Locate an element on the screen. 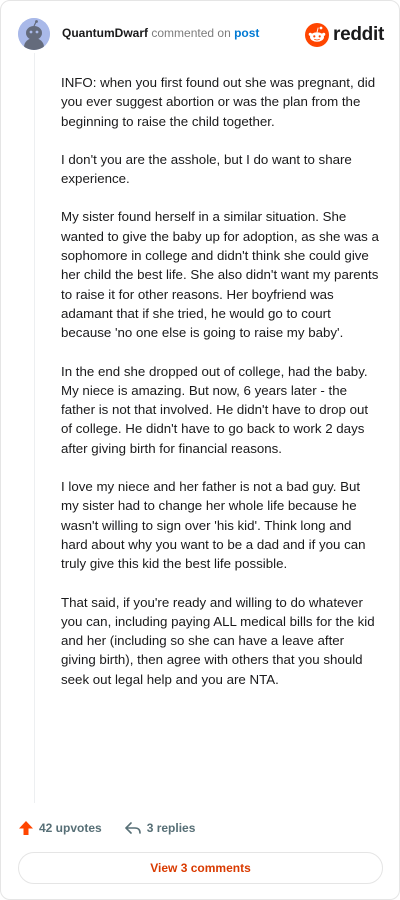 The width and height of the screenshot is (400, 900). reddit-logo: reddit is located at coordinates (344, 35).